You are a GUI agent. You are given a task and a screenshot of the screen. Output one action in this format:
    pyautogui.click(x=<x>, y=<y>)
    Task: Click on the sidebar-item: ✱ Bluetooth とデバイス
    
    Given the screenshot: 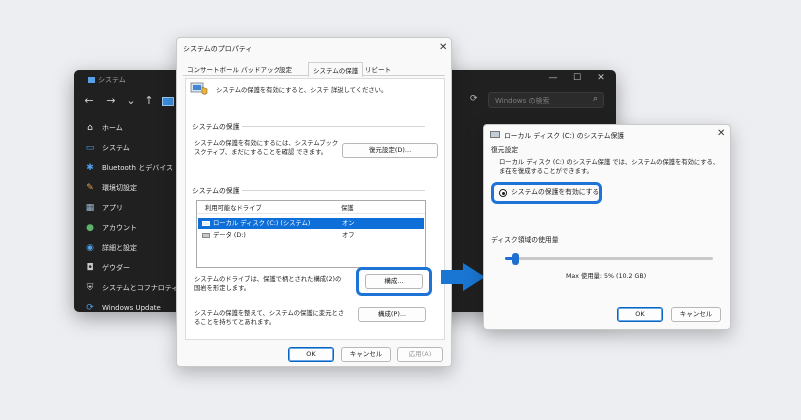 What is the action you would take?
    pyautogui.click(x=134, y=168)
    